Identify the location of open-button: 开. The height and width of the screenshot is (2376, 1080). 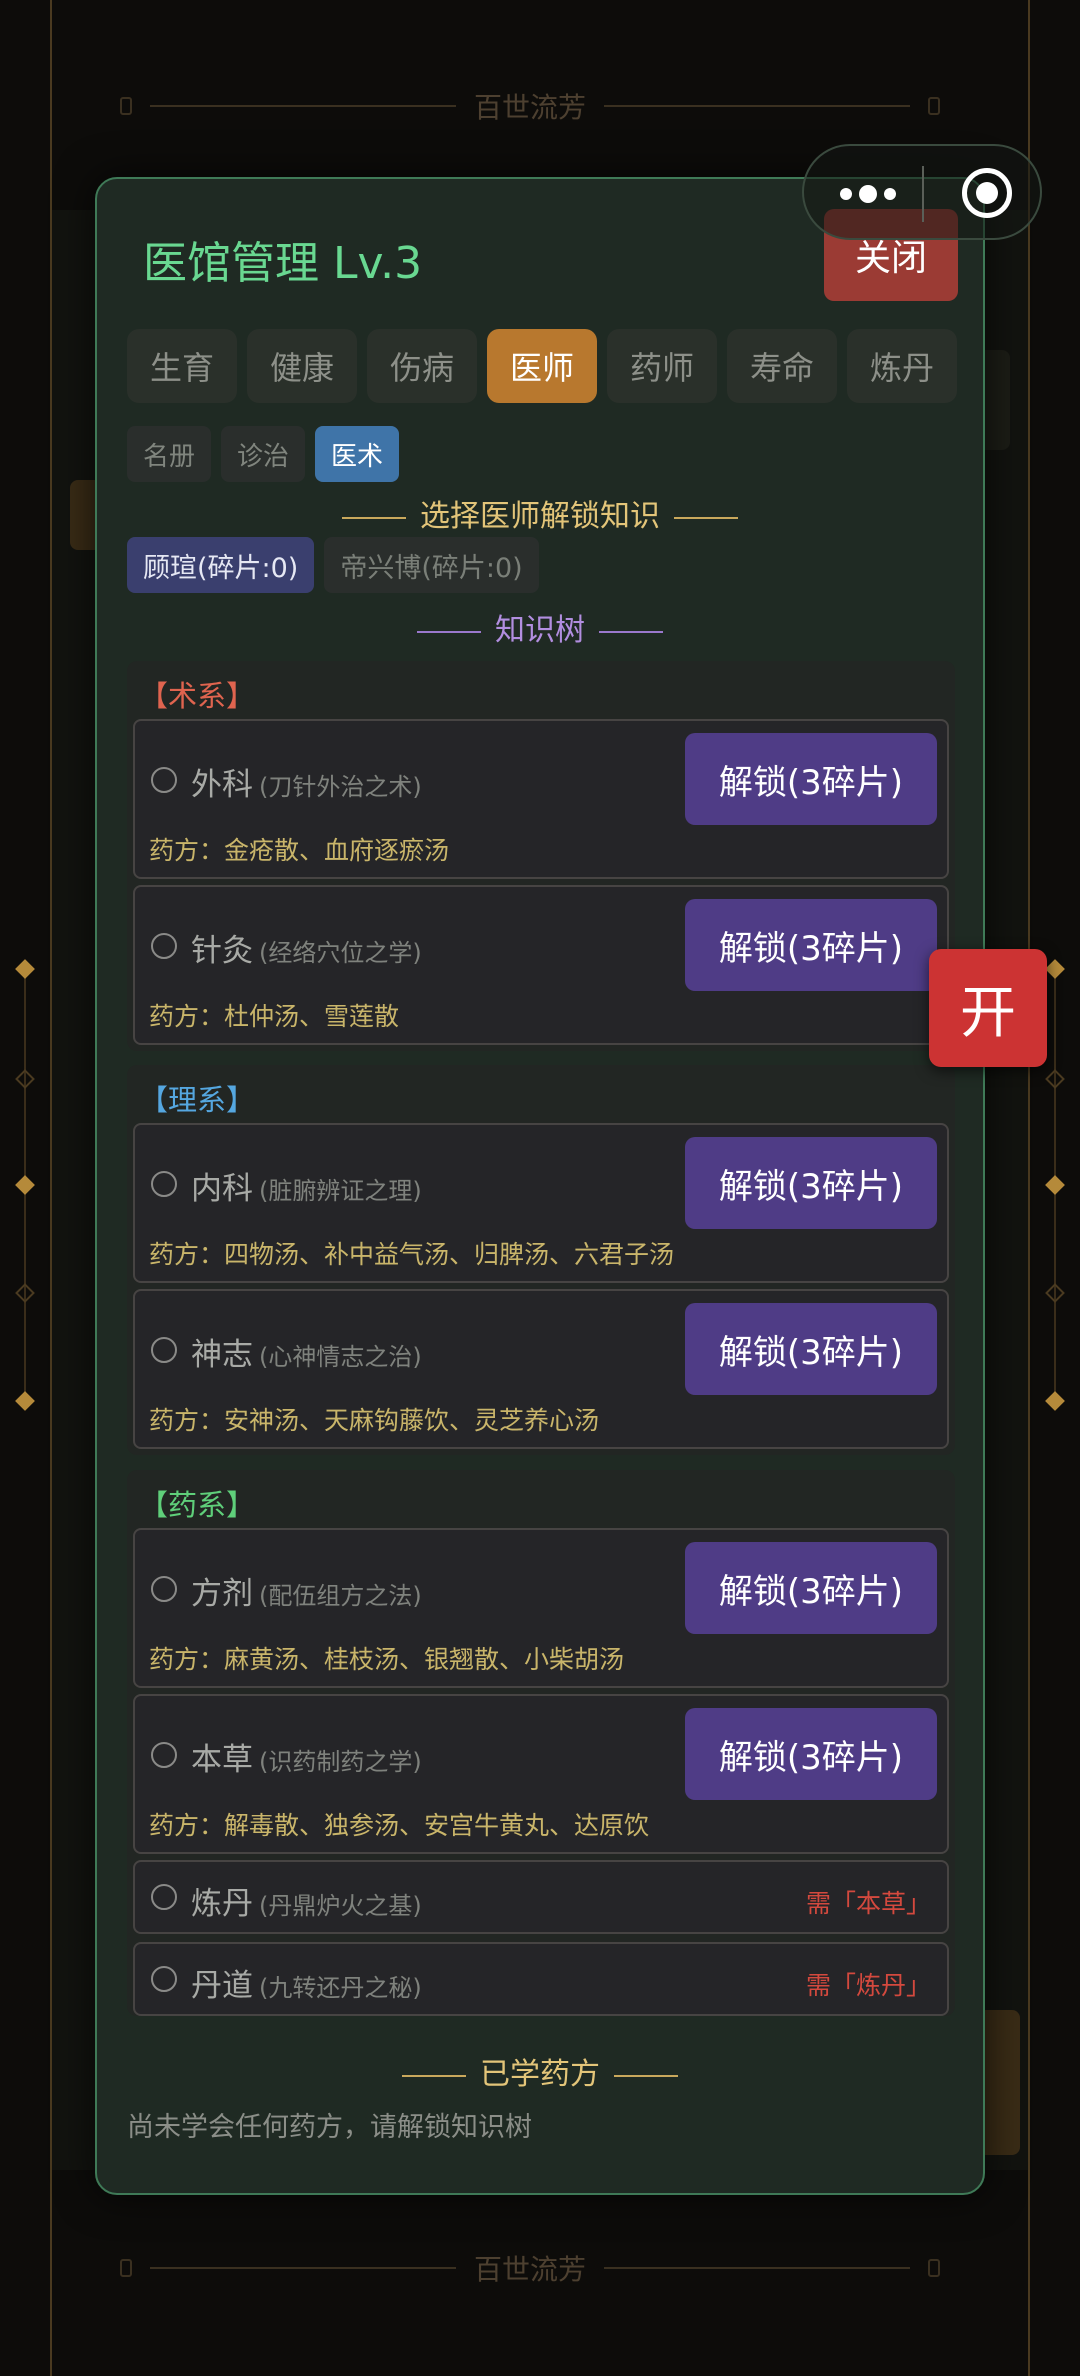
(988, 1008).